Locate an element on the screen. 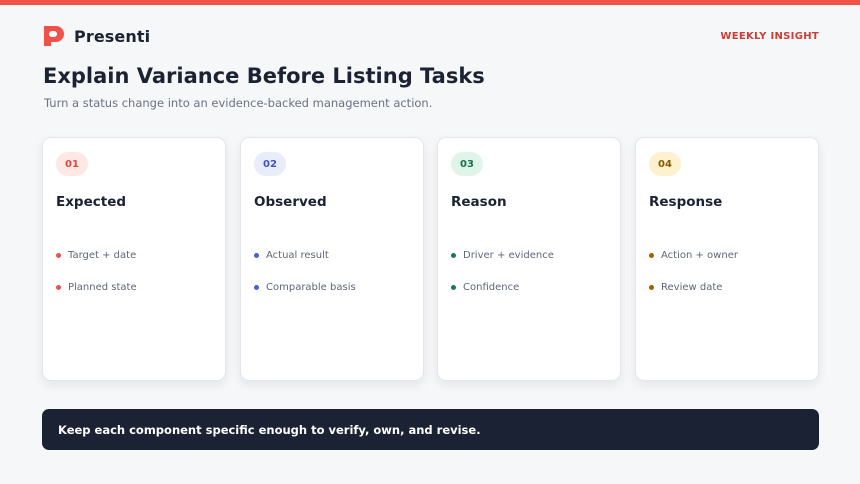 The image size is (860, 484). bullet-text: Actual result is located at coordinates (297, 255).